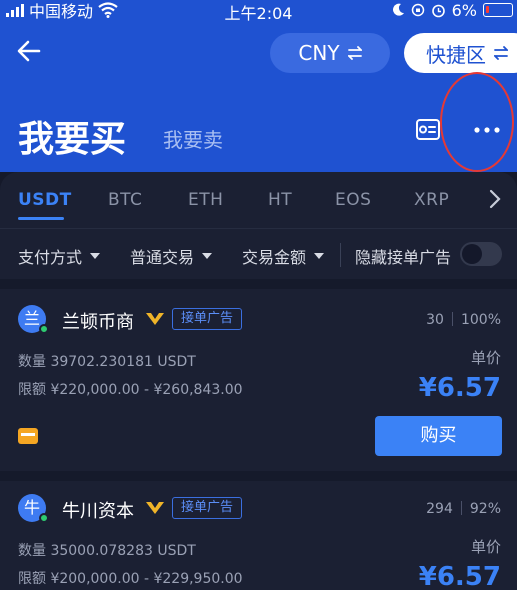  What do you see at coordinates (456, 54) in the screenshot?
I see `quick-zone-label: 快捷区` at bounding box center [456, 54].